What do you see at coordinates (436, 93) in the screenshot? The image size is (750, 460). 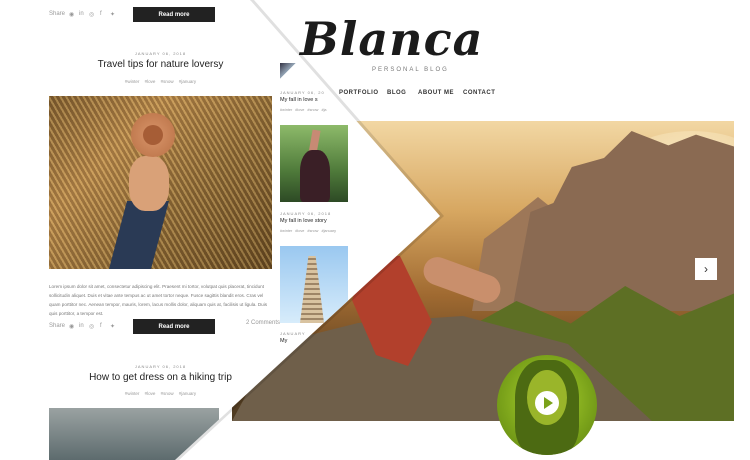 I see `nav-about-me: ABOUT ME` at bounding box center [436, 93].